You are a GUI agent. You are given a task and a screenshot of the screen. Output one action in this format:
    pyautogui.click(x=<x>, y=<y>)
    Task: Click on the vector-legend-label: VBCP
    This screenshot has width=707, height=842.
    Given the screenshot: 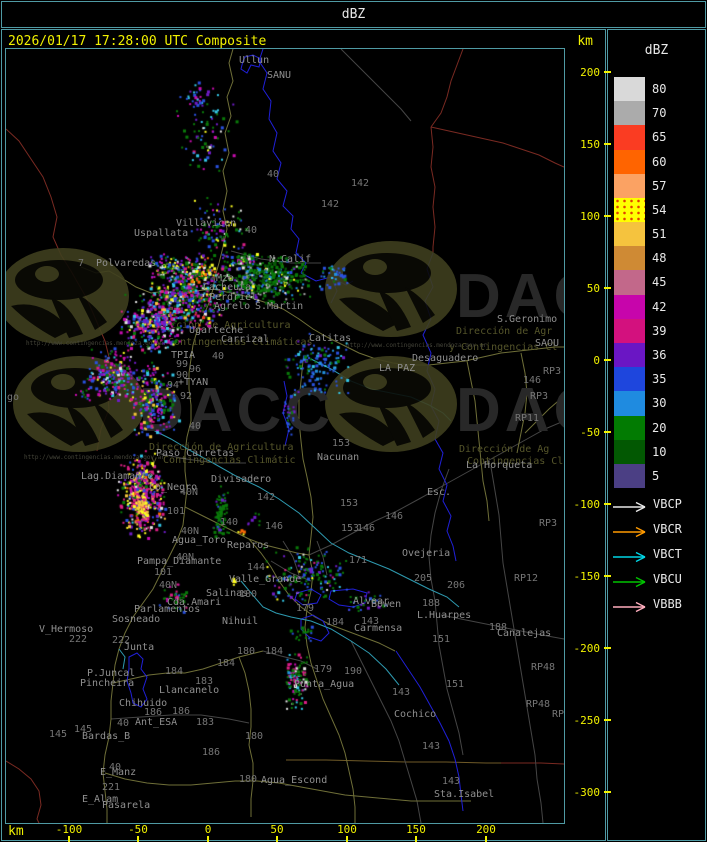 What is the action you would take?
    pyautogui.click(x=667, y=504)
    